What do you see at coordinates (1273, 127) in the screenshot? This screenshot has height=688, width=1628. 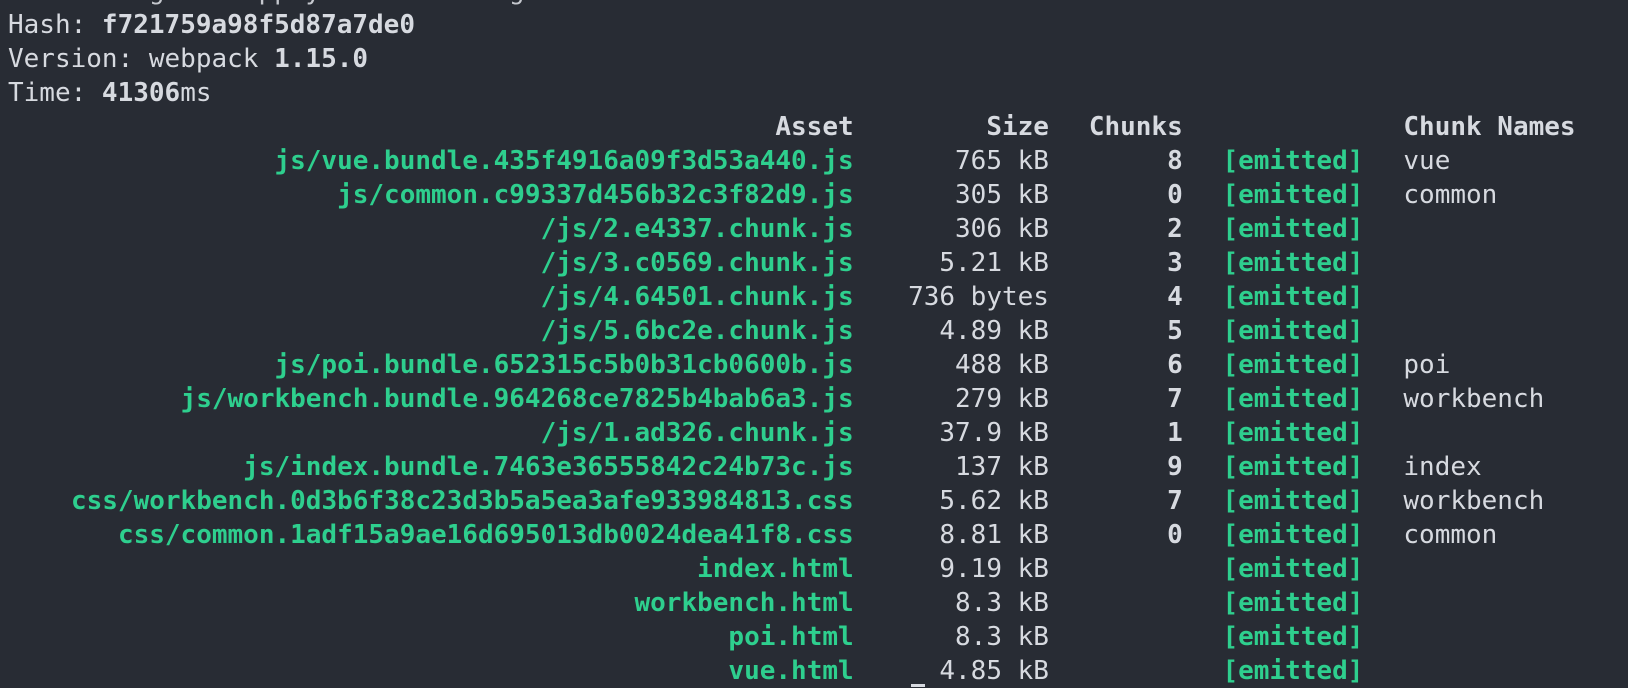 I see `header-status` at bounding box center [1273, 127].